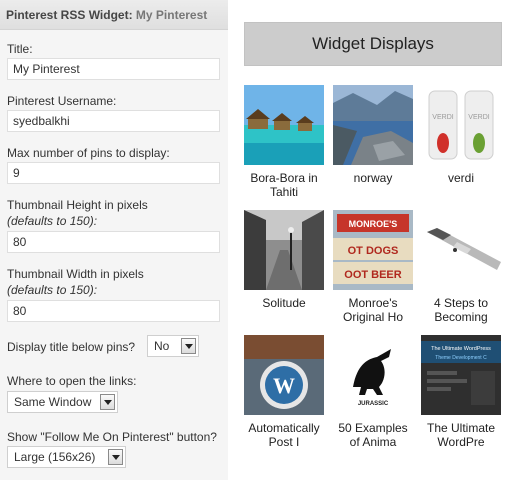 Image resolution: width=520 pixels, height=480 pixels. I want to click on thumb-width-label: Thumbnail Width in pixels, so click(75, 274).